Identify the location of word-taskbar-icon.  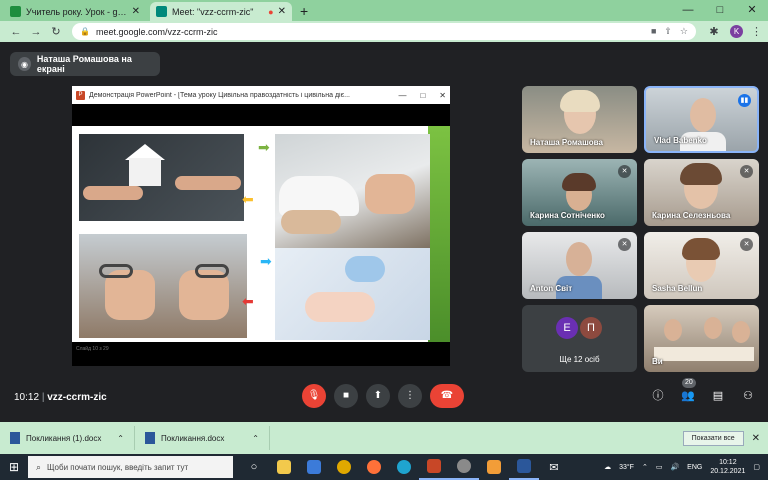
(524, 467).